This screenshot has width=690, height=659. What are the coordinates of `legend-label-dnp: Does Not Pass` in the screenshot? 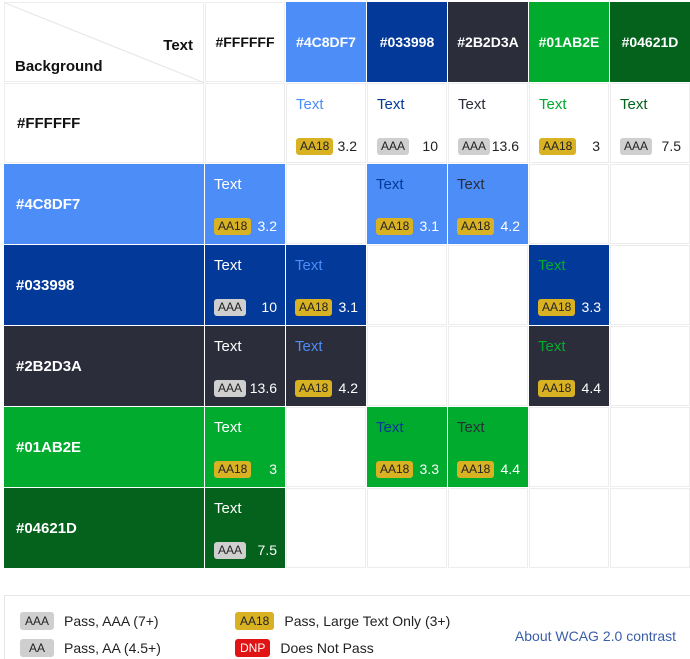 It's located at (327, 648).